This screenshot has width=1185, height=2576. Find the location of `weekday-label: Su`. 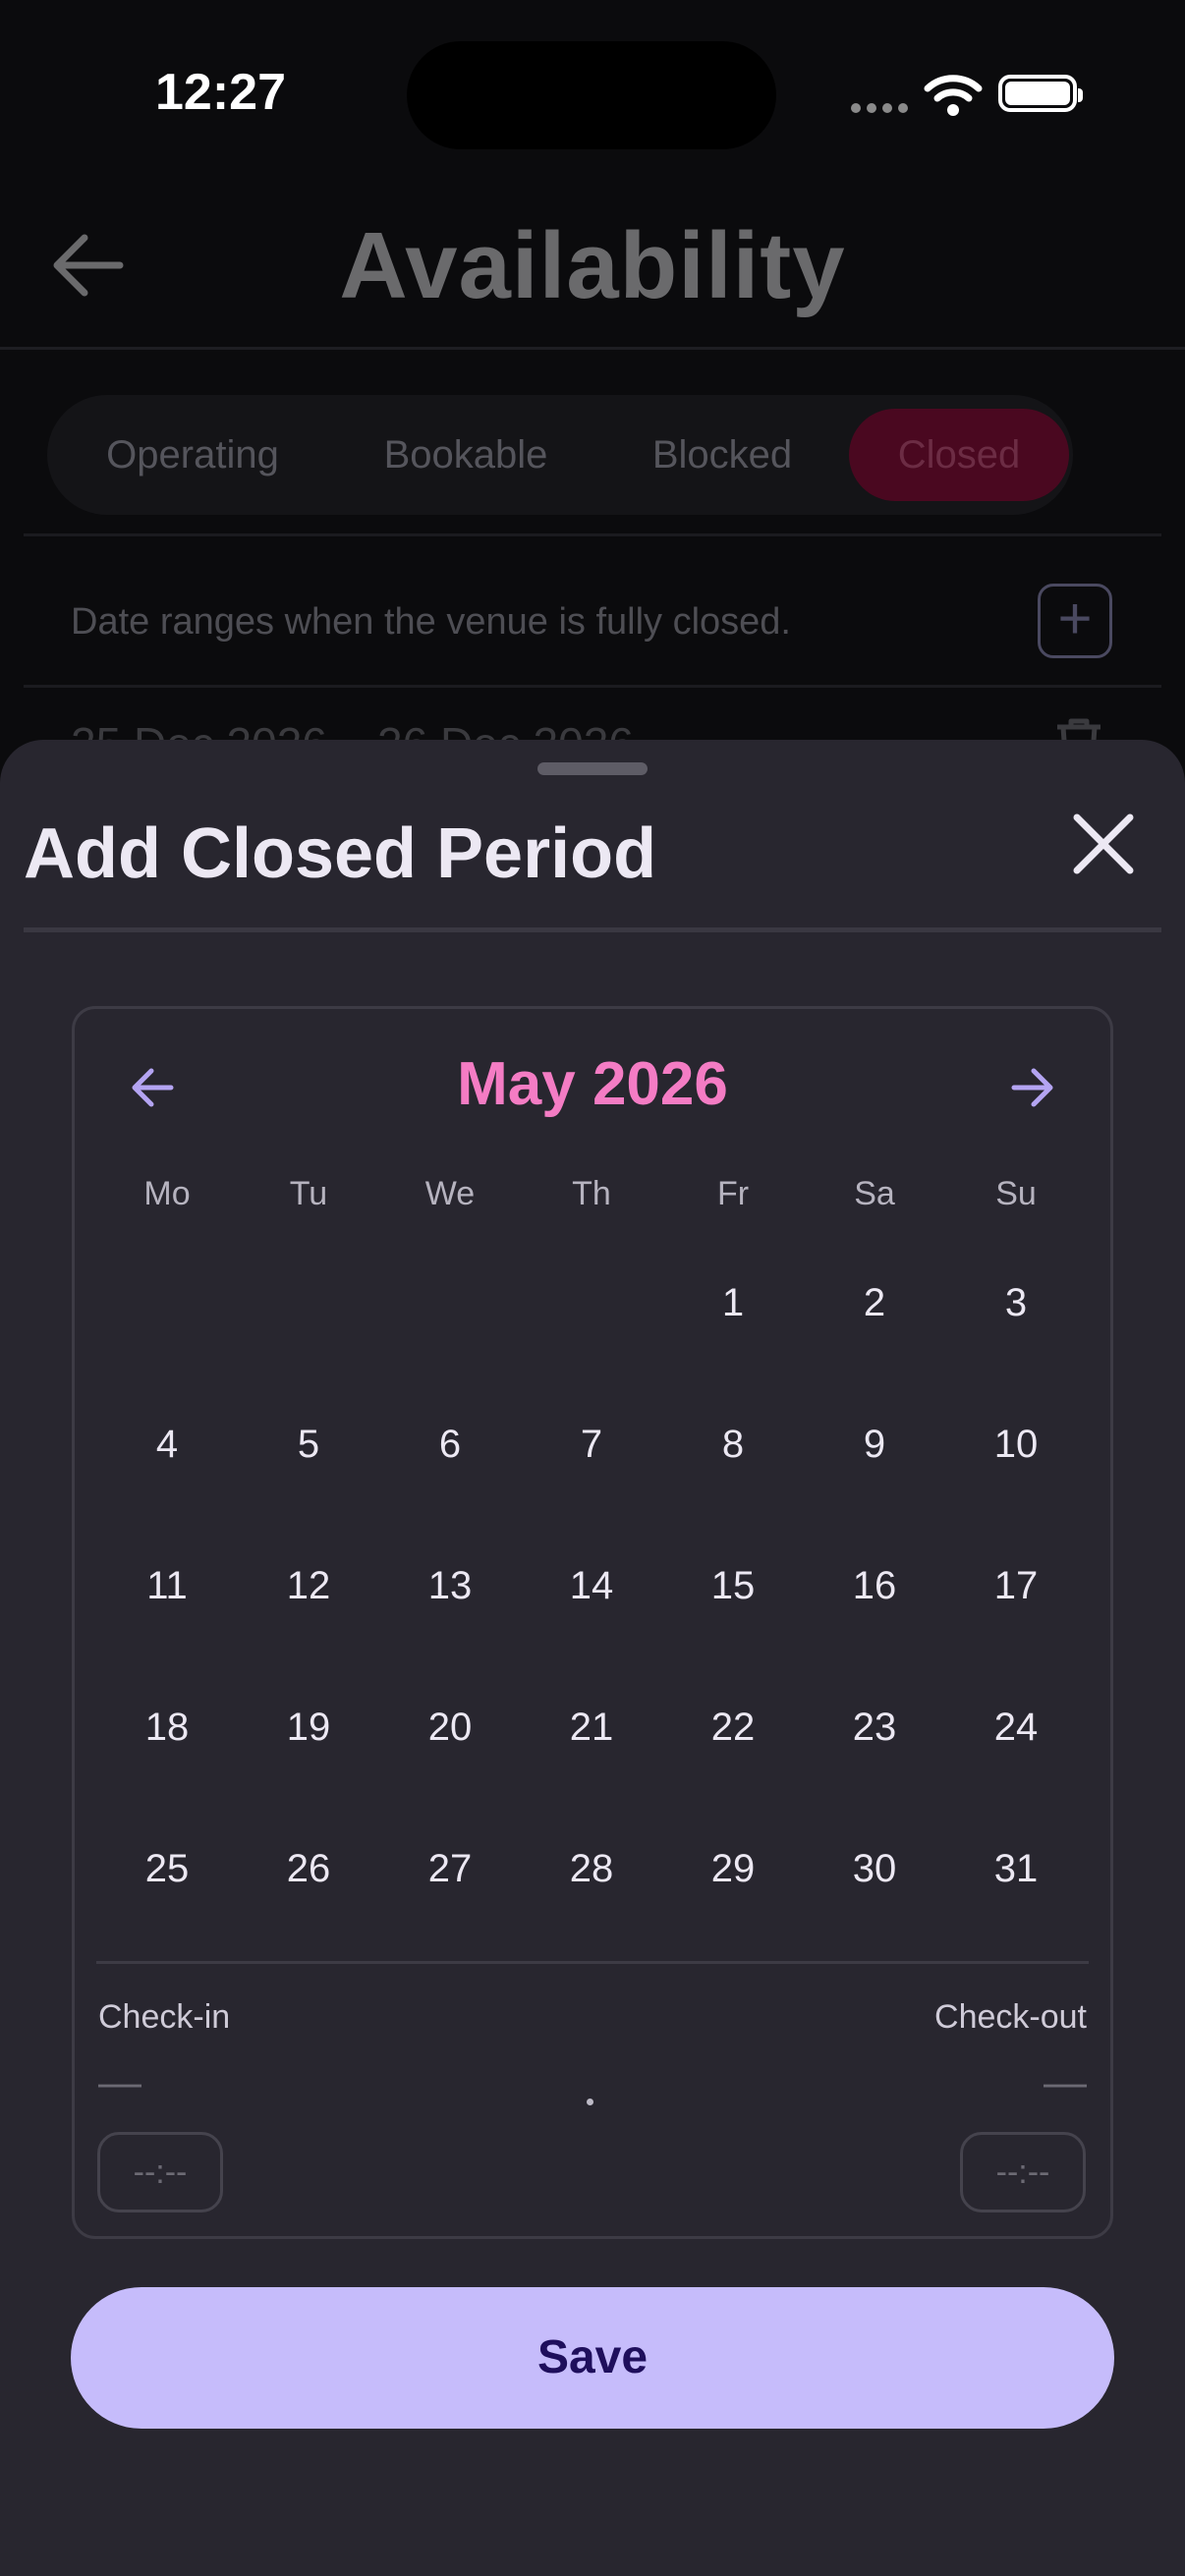

weekday-label: Su is located at coordinates (1016, 1193).